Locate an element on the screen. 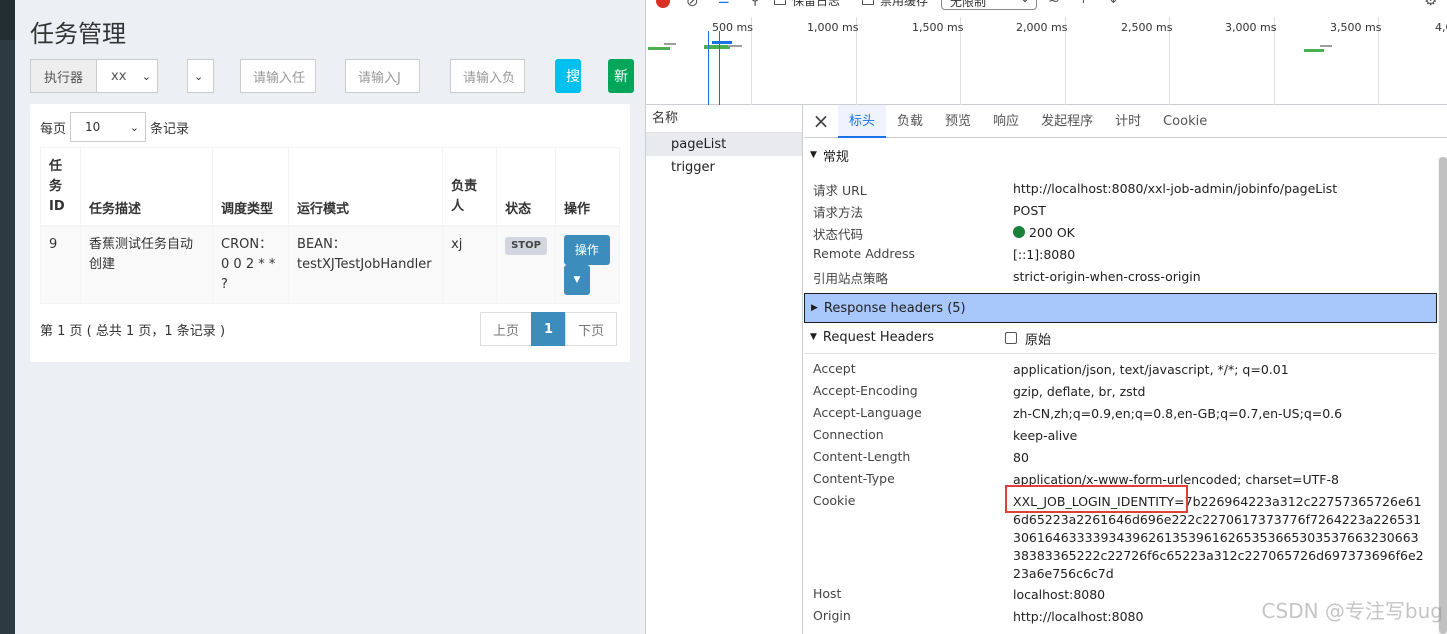 The image size is (1447, 634). job-handler-input: 请输入J is located at coordinates (382, 76).